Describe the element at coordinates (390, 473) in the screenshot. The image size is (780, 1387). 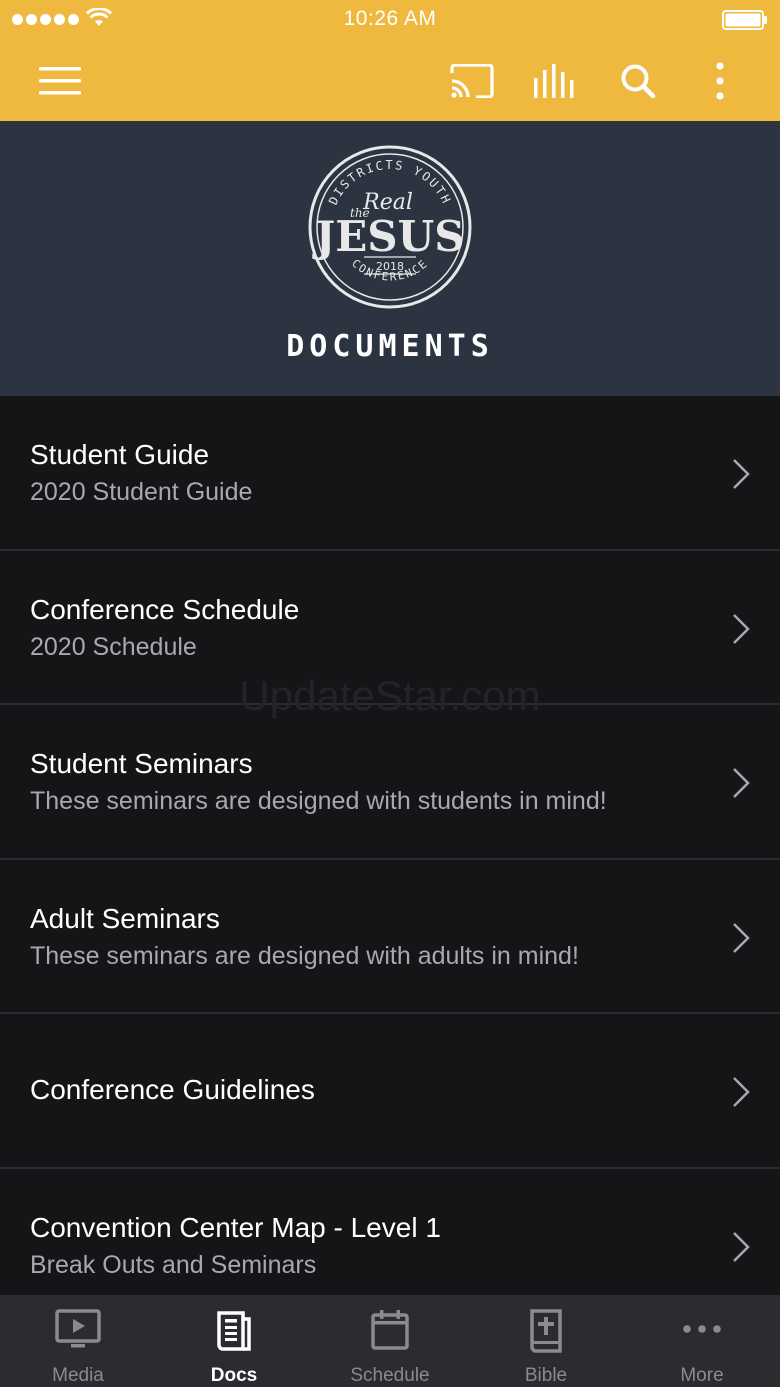
I see `list-item-student-guide: Student Guide 2020 Student Guide` at that location.